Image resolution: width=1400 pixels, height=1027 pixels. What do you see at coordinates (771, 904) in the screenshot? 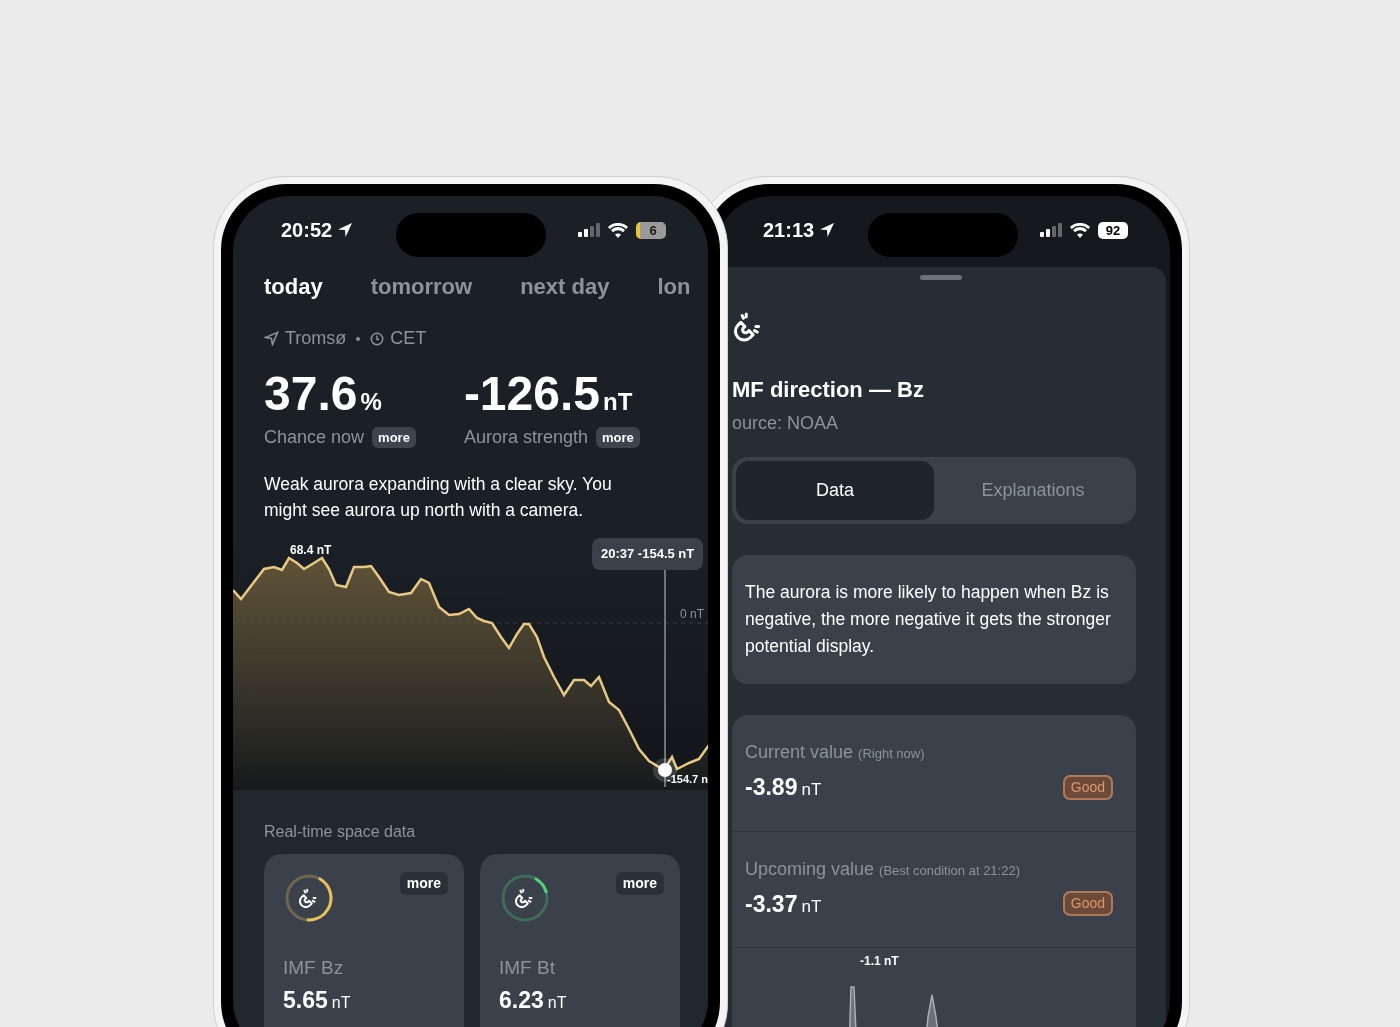
I see `reading-value: -3.37` at bounding box center [771, 904].